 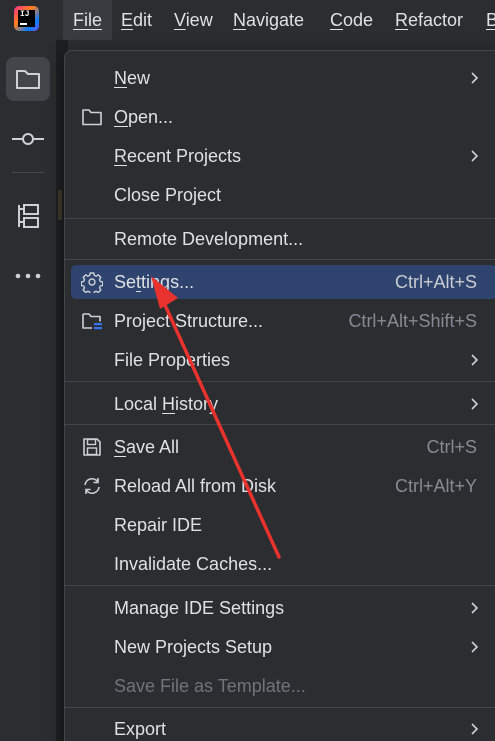 I want to click on menu-code: Code, so click(x=351, y=20).